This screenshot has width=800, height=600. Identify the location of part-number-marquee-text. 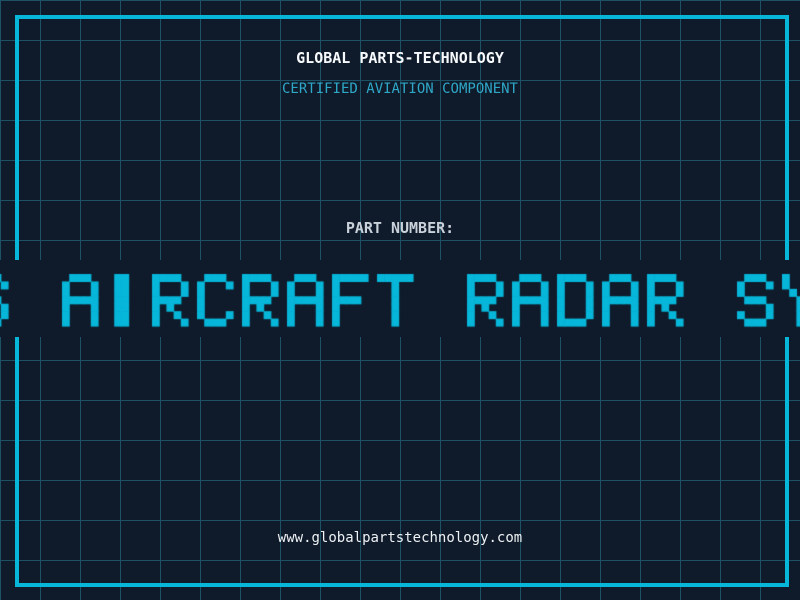
(400, 298).